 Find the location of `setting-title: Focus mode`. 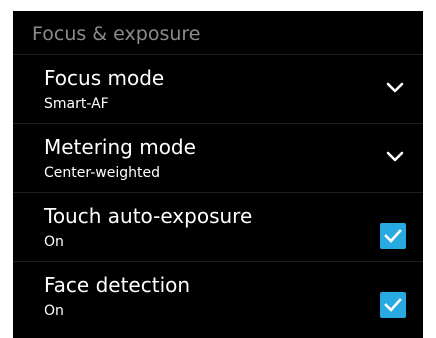

setting-title: Focus mode is located at coordinates (104, 78).